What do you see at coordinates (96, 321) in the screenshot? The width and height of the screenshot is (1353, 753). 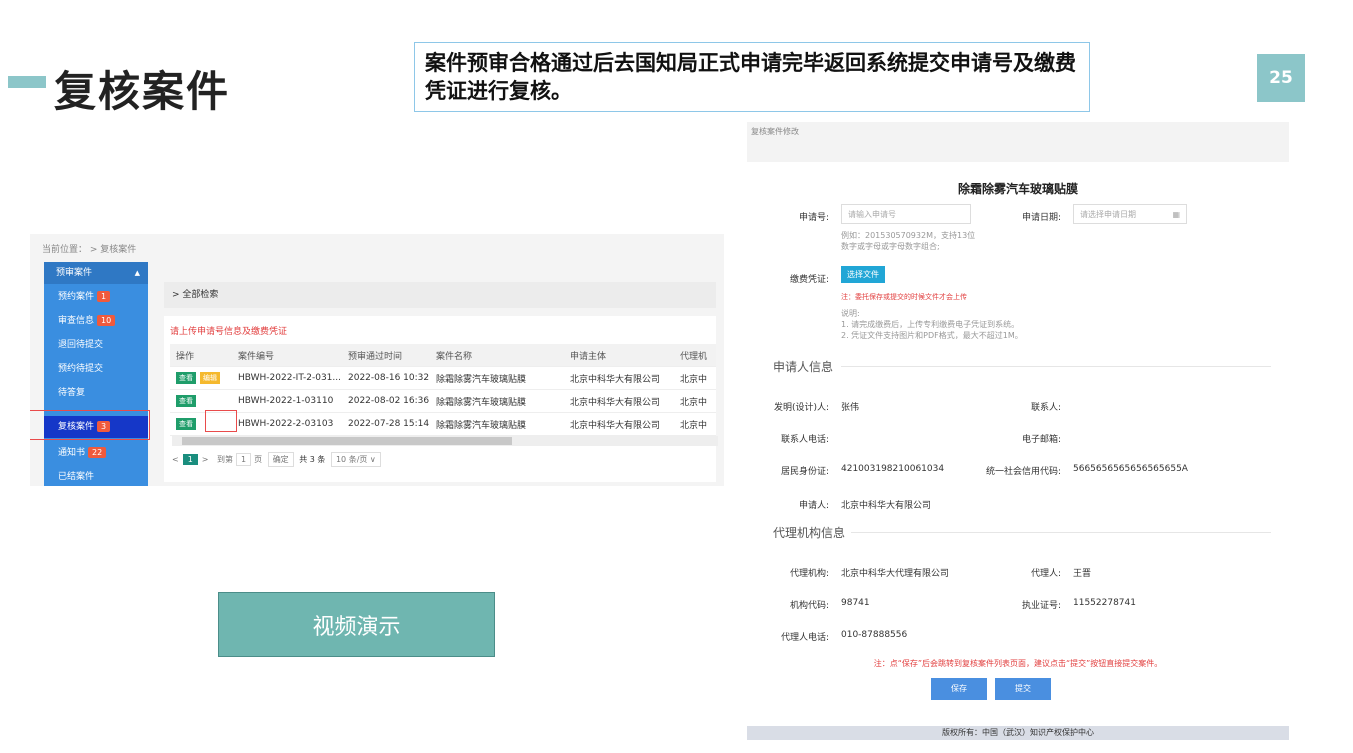 I see `sidebar-item-review-info: 审查信息 10` at bounding box center [96, 321].